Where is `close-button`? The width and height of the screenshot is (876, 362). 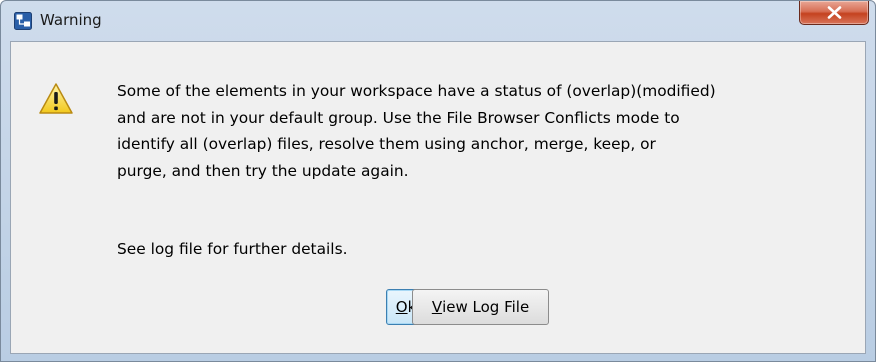 close-button is located at coordinates (834, 13).